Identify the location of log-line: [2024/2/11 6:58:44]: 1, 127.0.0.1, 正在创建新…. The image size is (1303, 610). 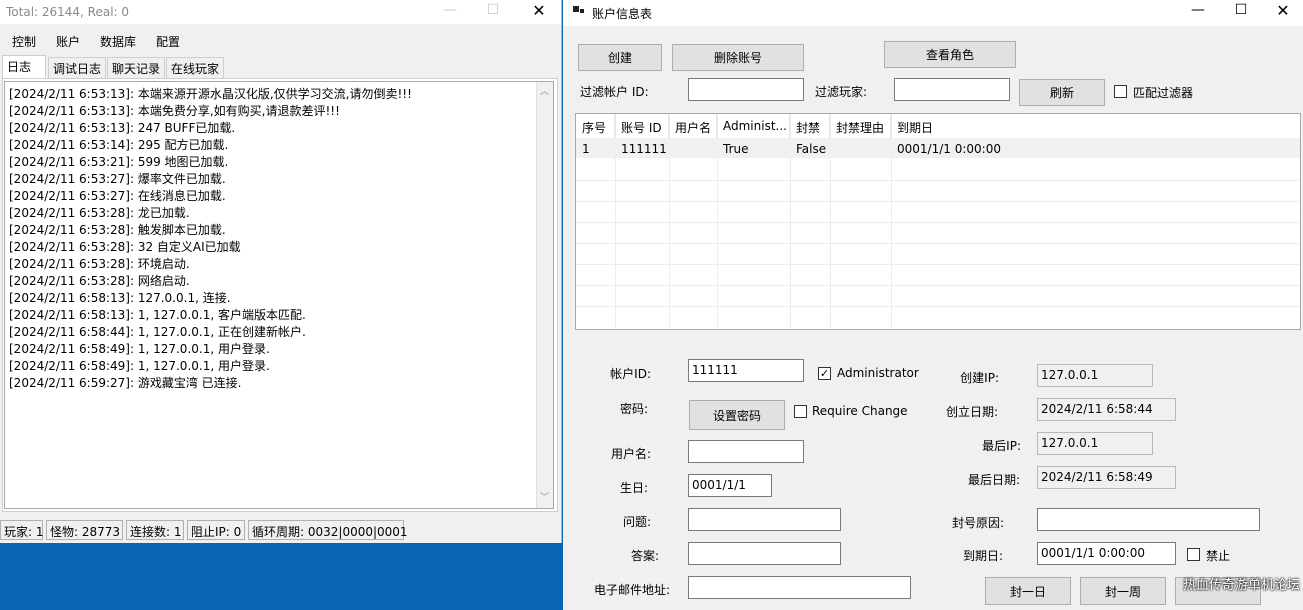
(157, 332).